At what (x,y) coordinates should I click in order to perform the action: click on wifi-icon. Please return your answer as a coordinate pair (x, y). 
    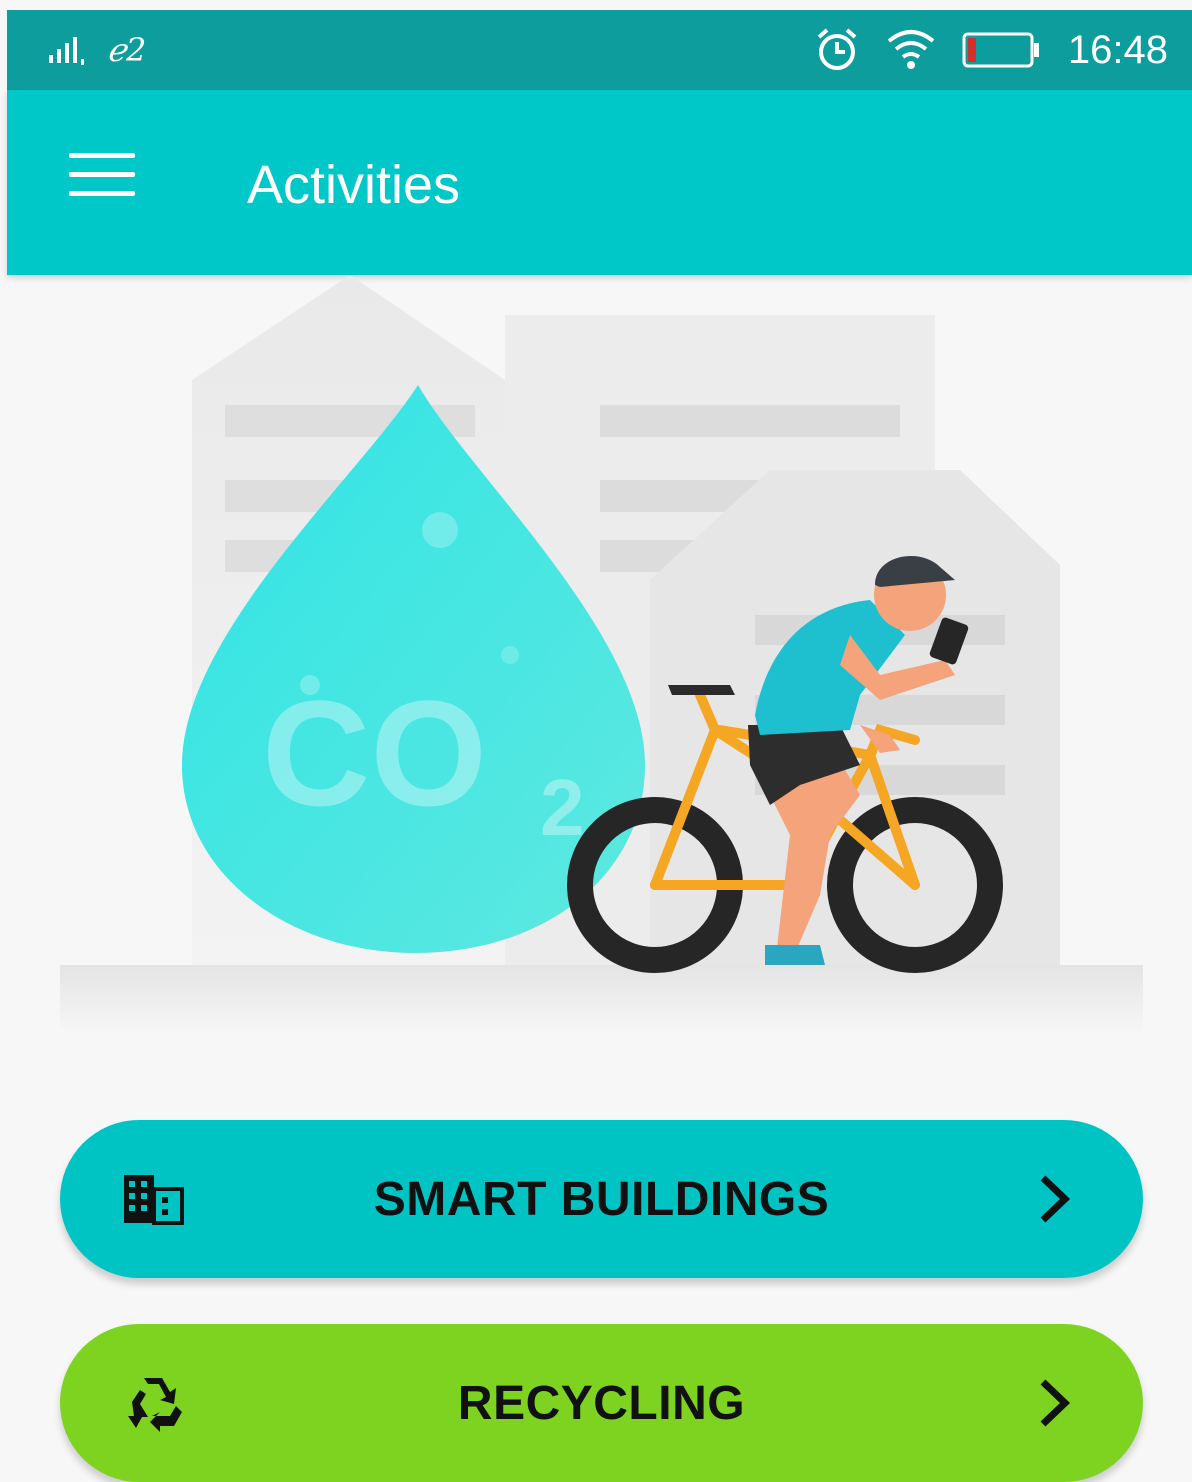
    Looking at the image, I should click on (911, 49).